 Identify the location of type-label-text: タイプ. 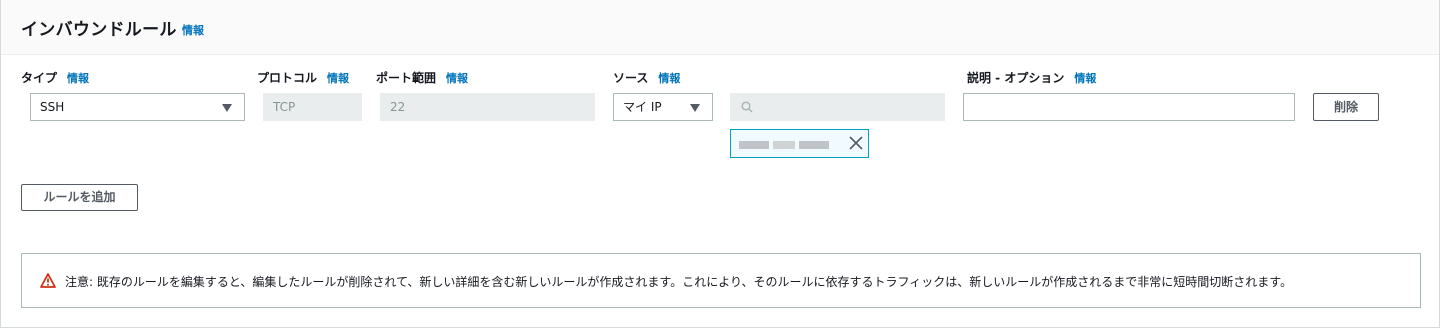
(39, 78).